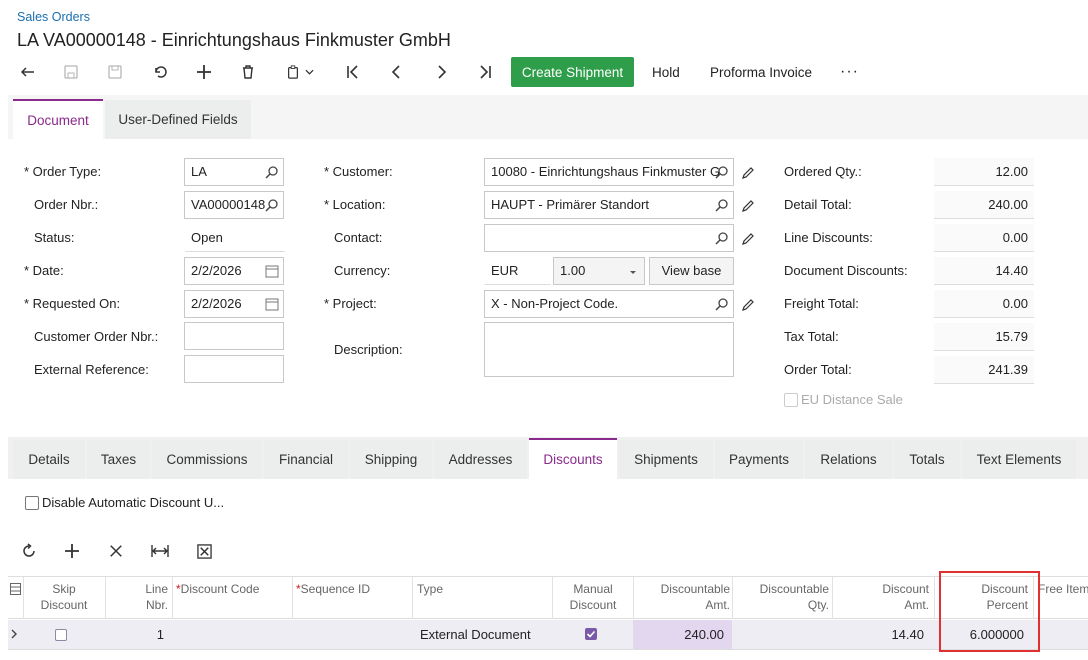 The image size is (1088, 660). What do you see at coordinates (593, 597) in the screenshot?
I see `header-manual-discount: Manual Discount` at bounding box center [593, 597].